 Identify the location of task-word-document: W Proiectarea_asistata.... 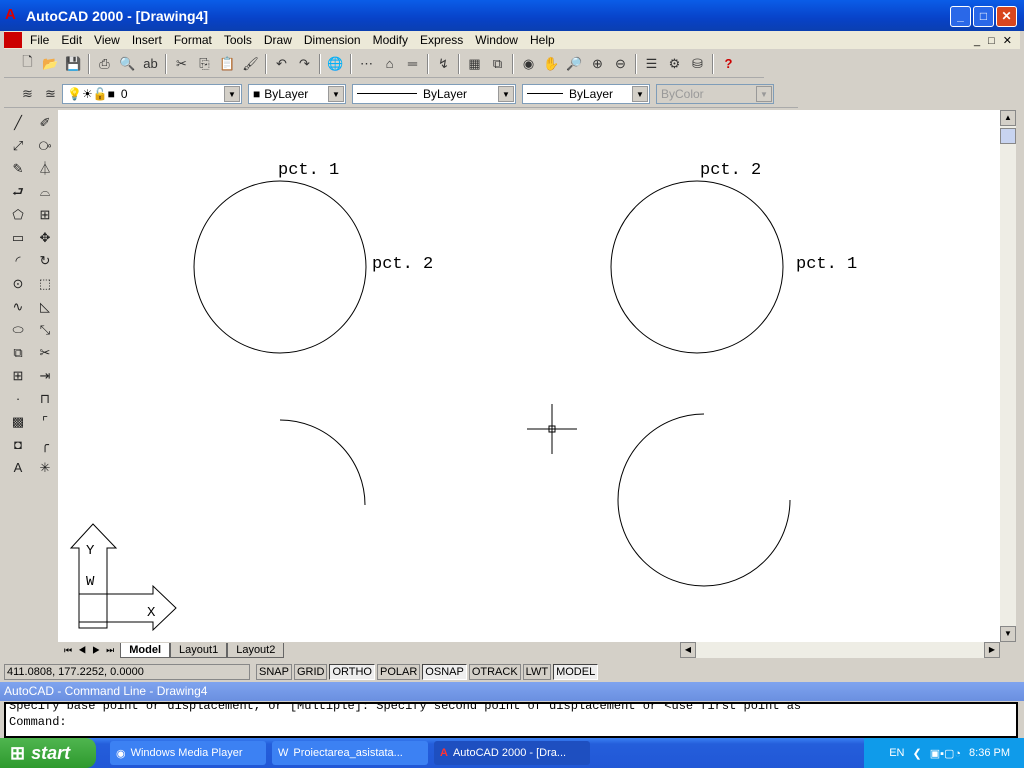
(350, 753).